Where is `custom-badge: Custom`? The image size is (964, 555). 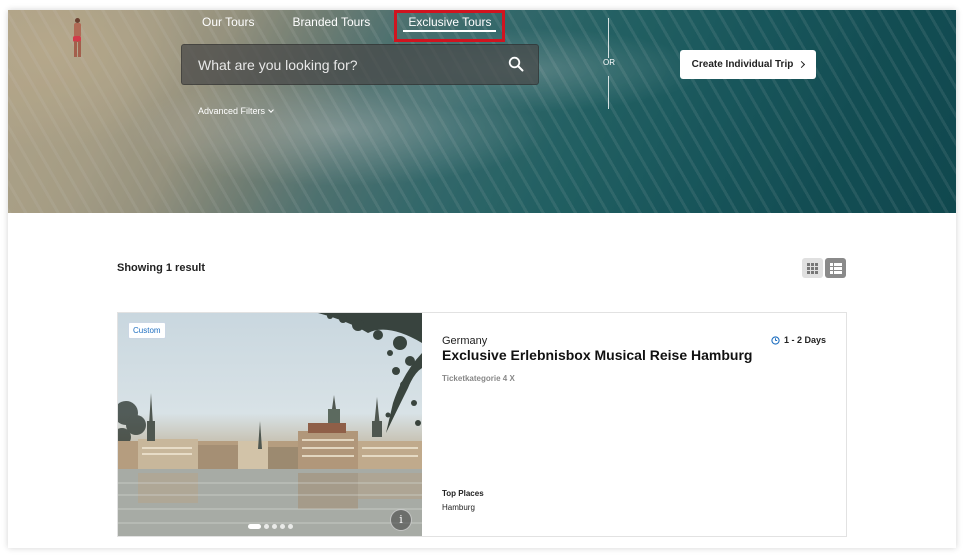 custom-badge: Custom is located at coordinates (147, 330).